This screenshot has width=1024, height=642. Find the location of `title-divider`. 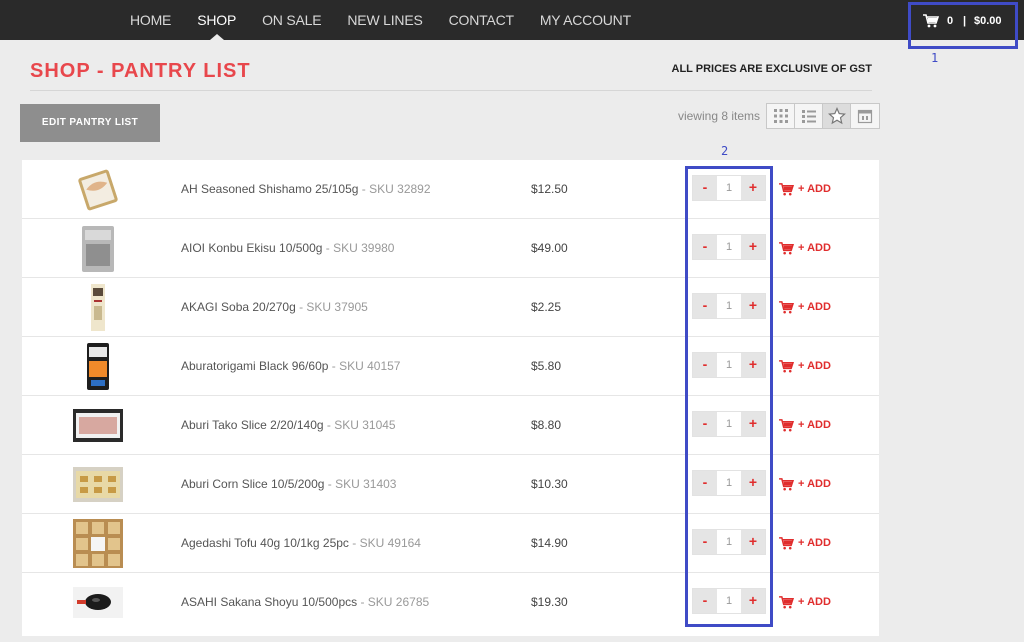

title-divider is located at coordinates (451, 90).